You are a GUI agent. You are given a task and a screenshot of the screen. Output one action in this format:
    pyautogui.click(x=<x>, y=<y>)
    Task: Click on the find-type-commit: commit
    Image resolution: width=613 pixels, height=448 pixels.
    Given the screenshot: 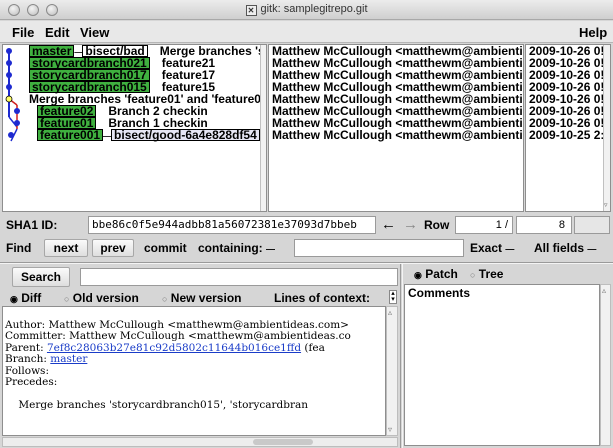 What is the action you would take?
    pyautogui.click(x=165, y=248)
    